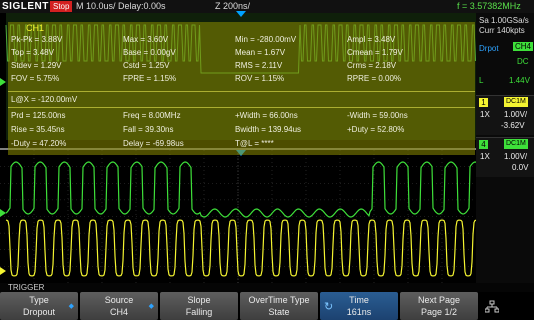 The image size is (534, 320). Describe the element at coordinates (489, 48) in the screenshot. I see `trigger-mode-label: Drpot` at that location.